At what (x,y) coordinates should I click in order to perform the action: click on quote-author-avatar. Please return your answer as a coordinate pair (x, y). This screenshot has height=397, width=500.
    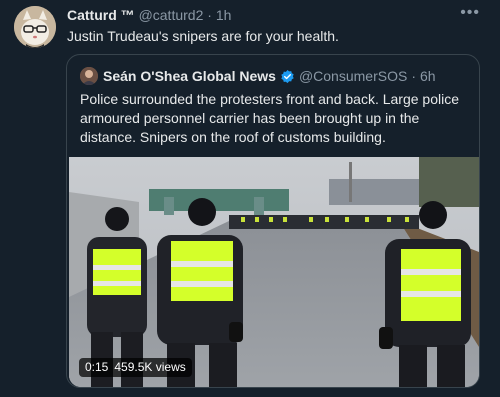
    Looking at the image, I should click on (89, 76).